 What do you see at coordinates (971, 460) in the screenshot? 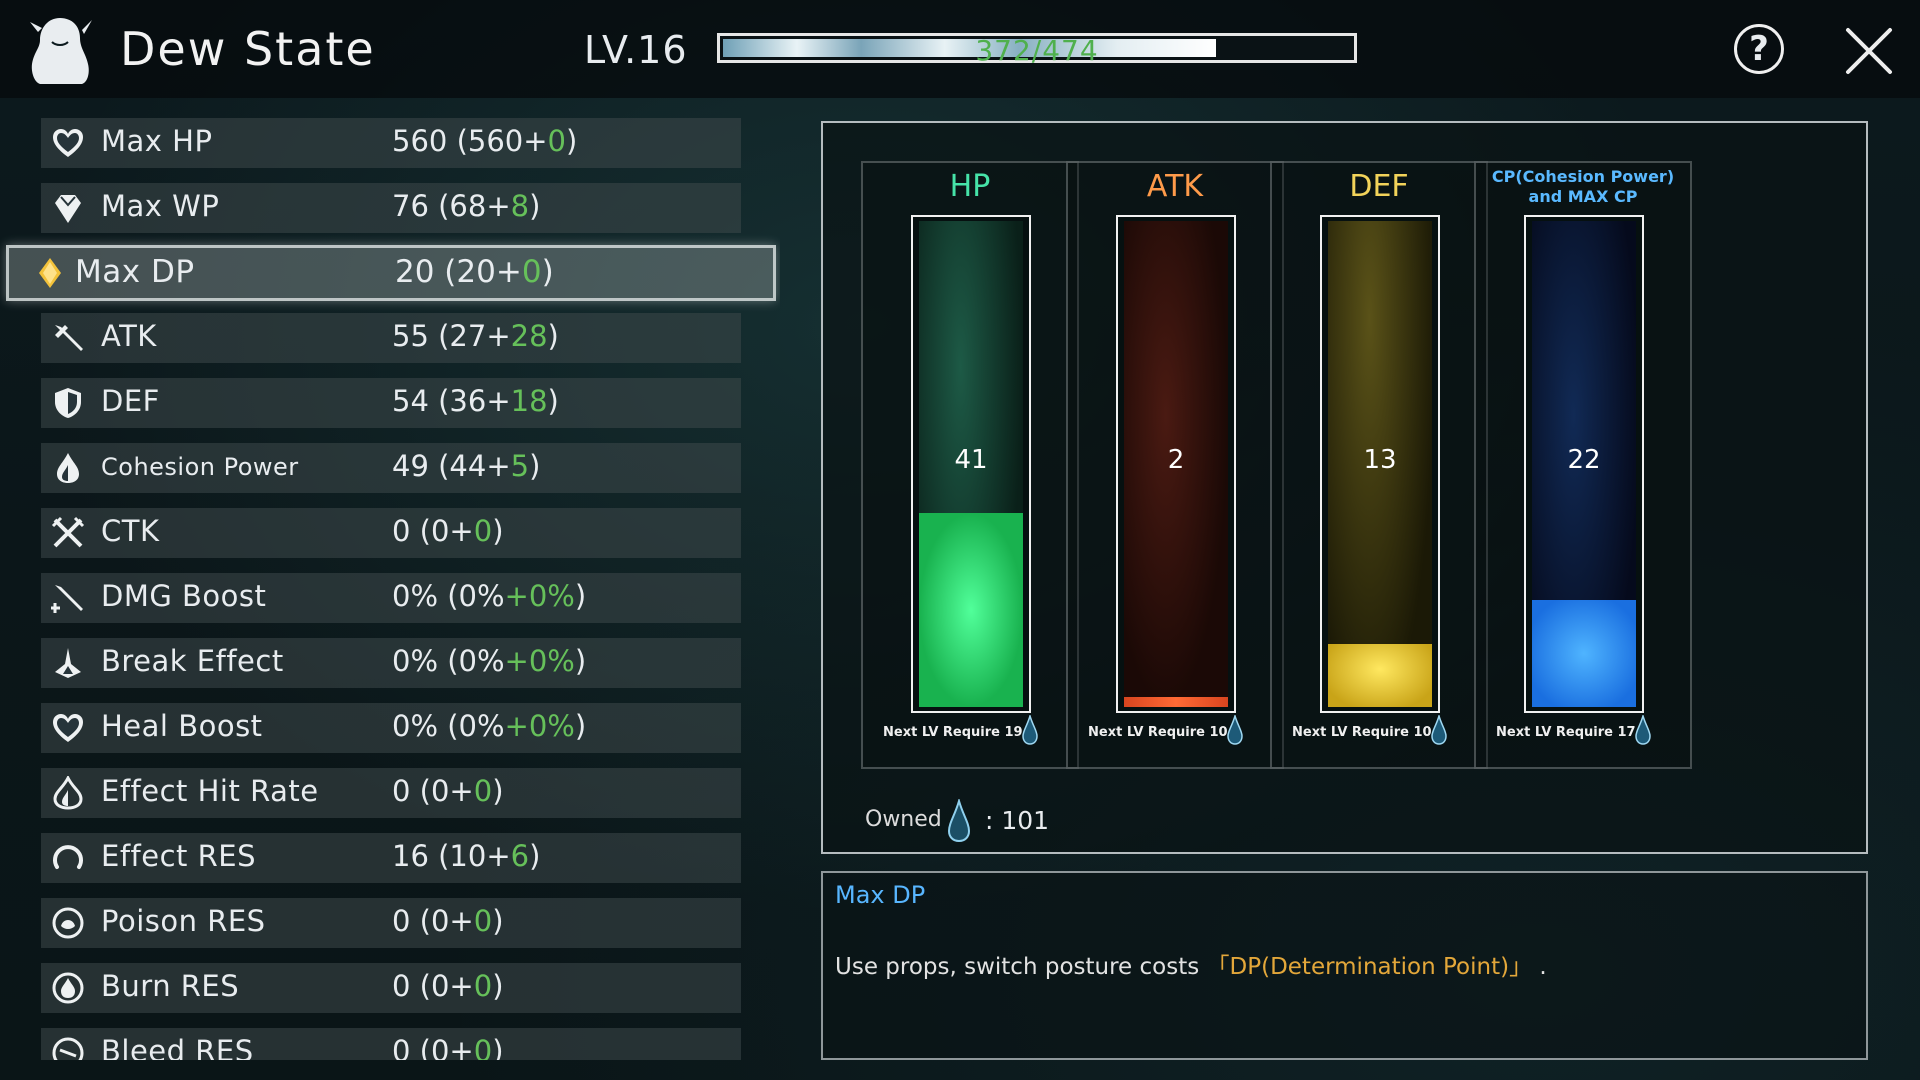
I see `tube-value: 41` at bounding box center [971, 460].